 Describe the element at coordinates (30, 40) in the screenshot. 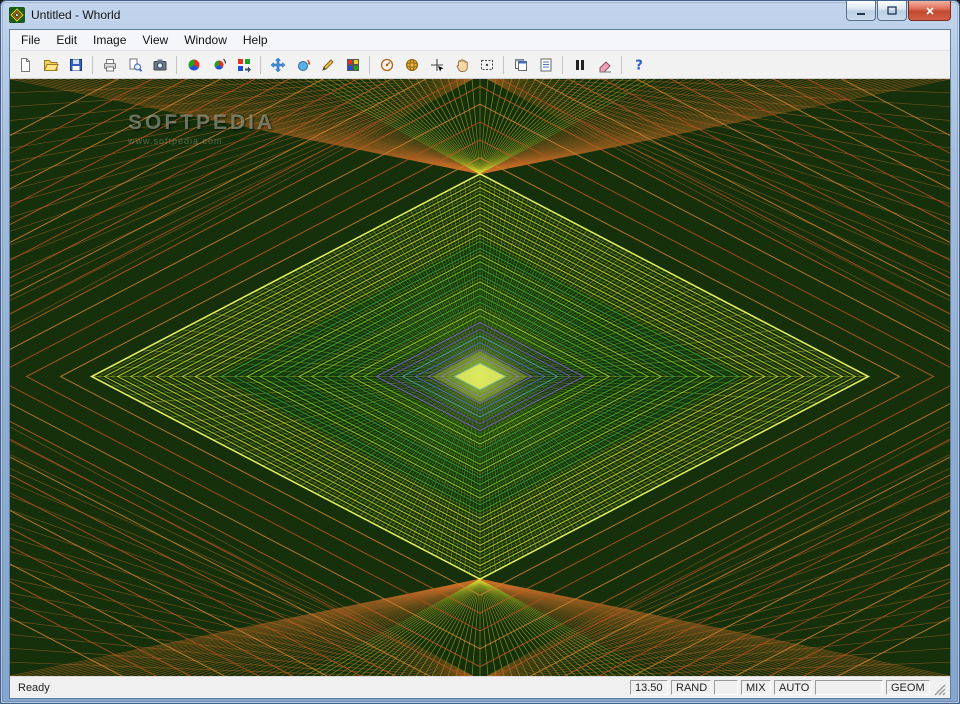

I see `menu-item-file: File` at that location.